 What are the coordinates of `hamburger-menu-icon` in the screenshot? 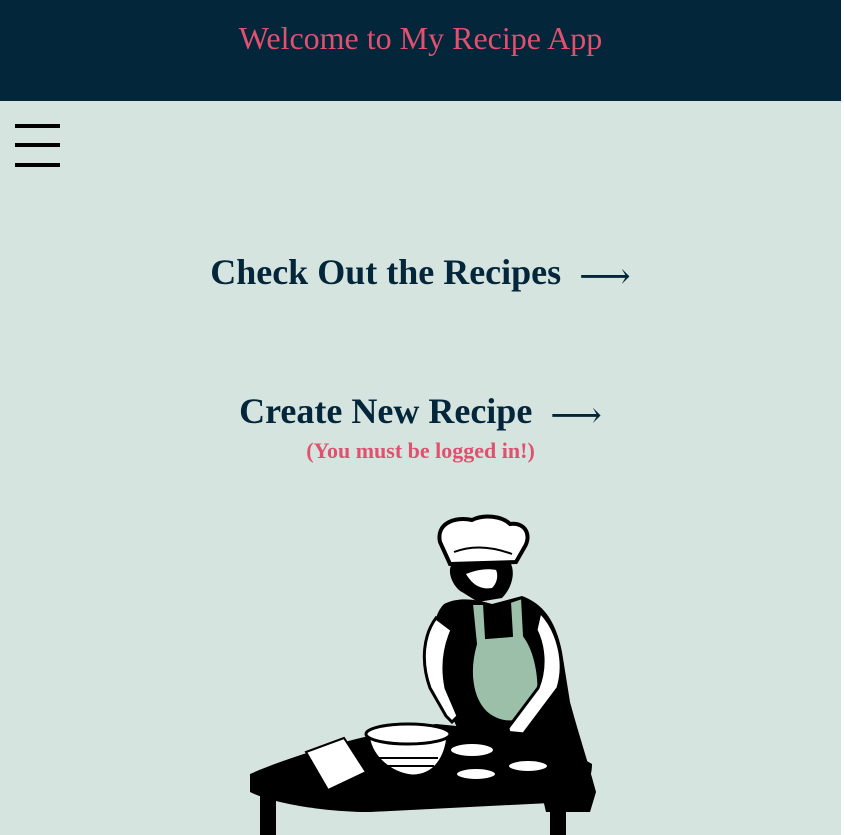 It's located at (37, 146).